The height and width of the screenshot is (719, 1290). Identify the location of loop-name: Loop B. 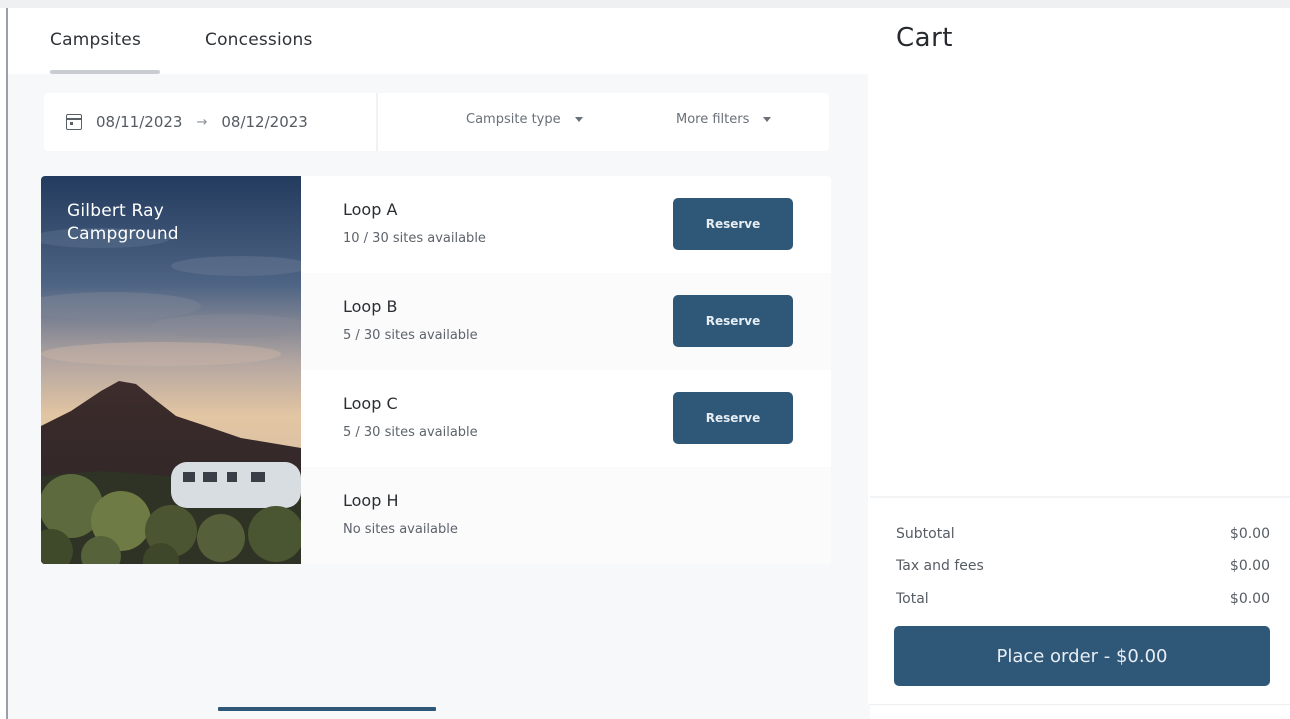
(370, 306).